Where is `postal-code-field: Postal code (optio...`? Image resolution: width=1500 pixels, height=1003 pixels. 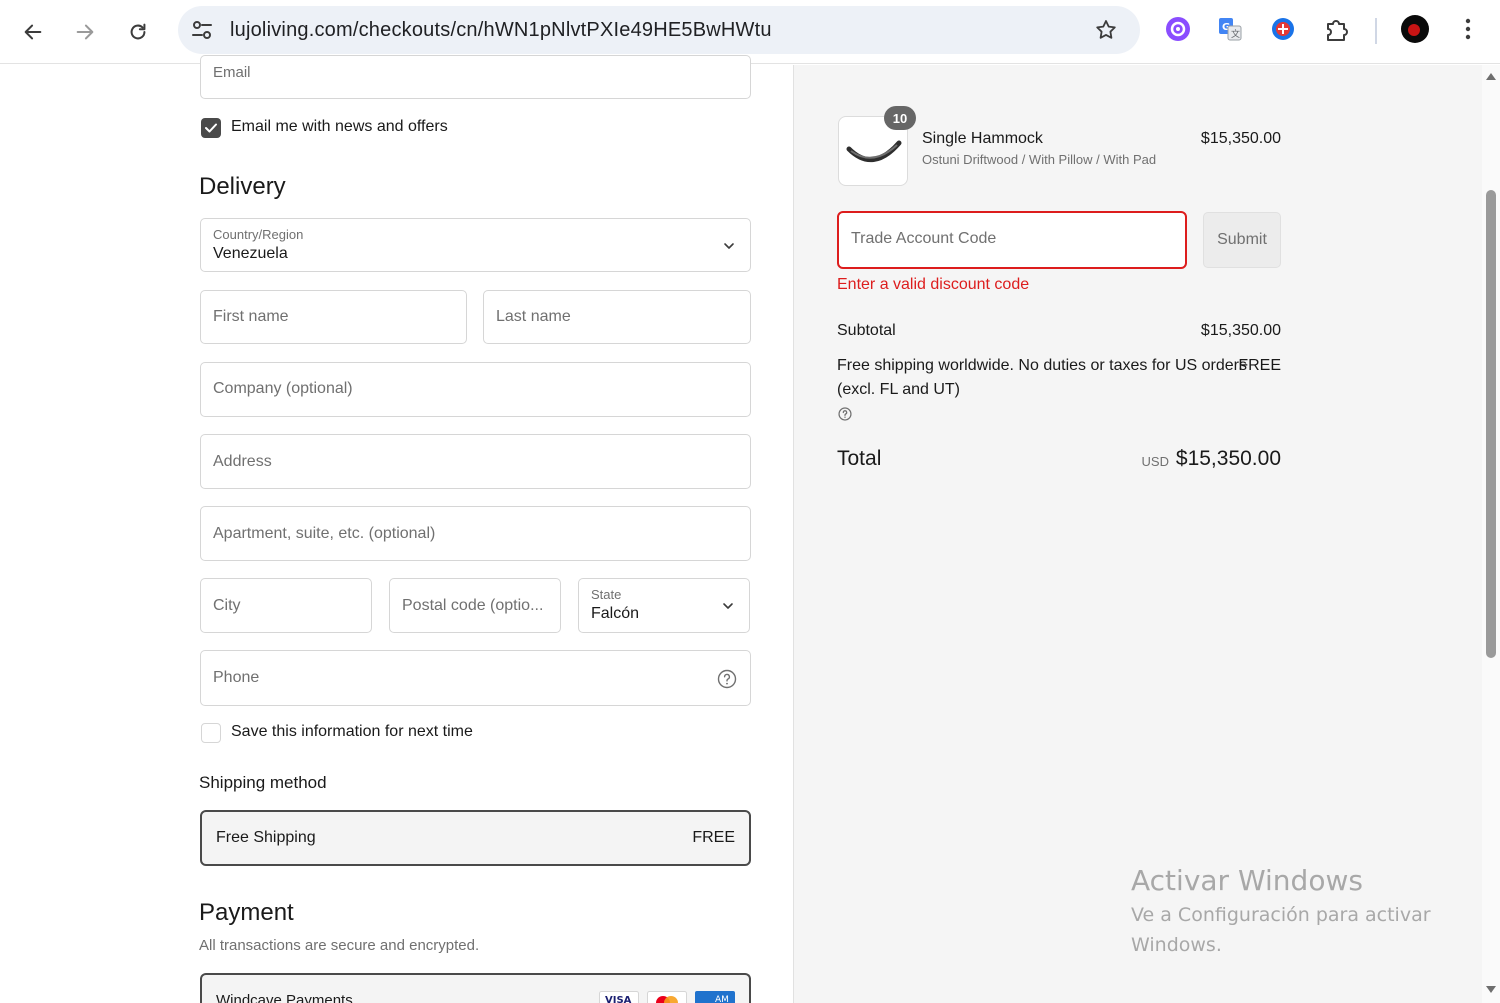
postal-code-field: Postal code (optio... is located at coordinates (475, 605).